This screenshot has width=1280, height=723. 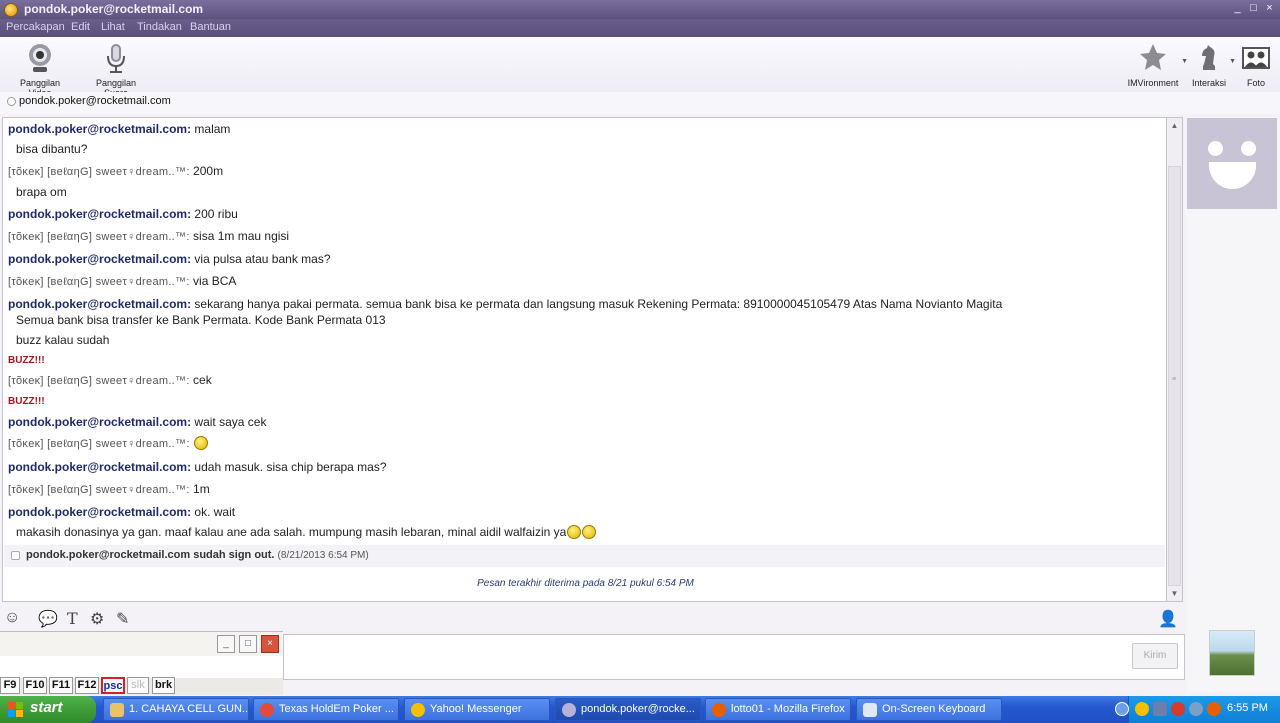 What do you see at coordinates (212, 129) in the screenshot?
I see `message-text: malam` at bounding box center [212, 129].